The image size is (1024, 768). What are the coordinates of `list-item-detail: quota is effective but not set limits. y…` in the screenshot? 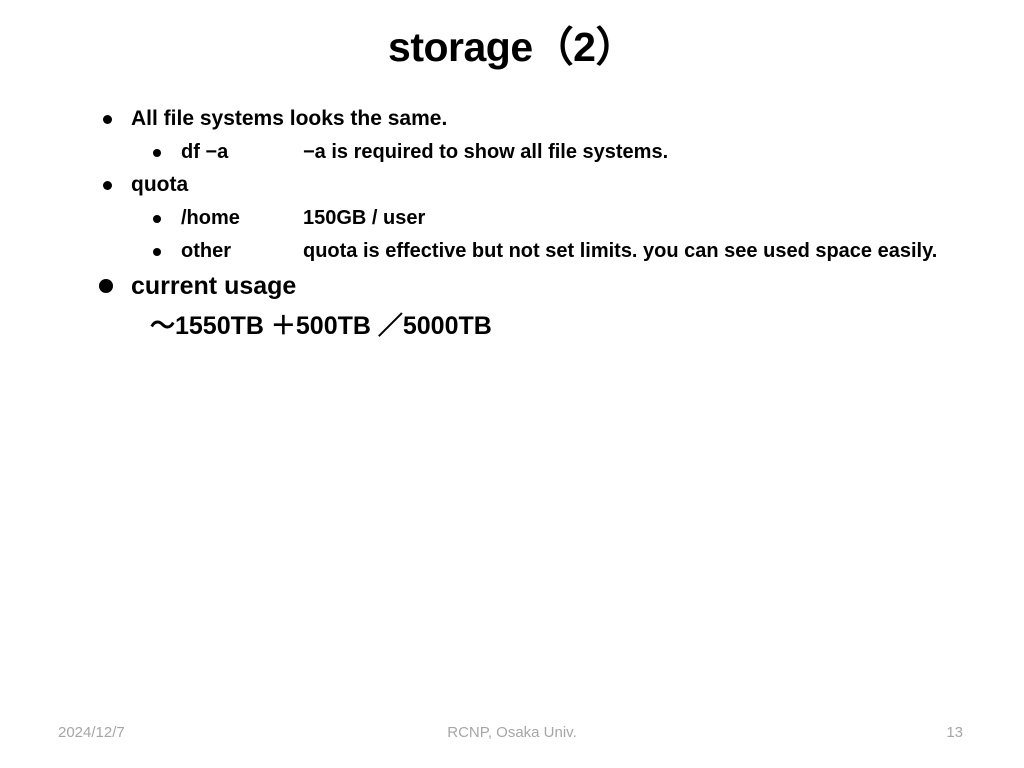 It's located at (620, 251).